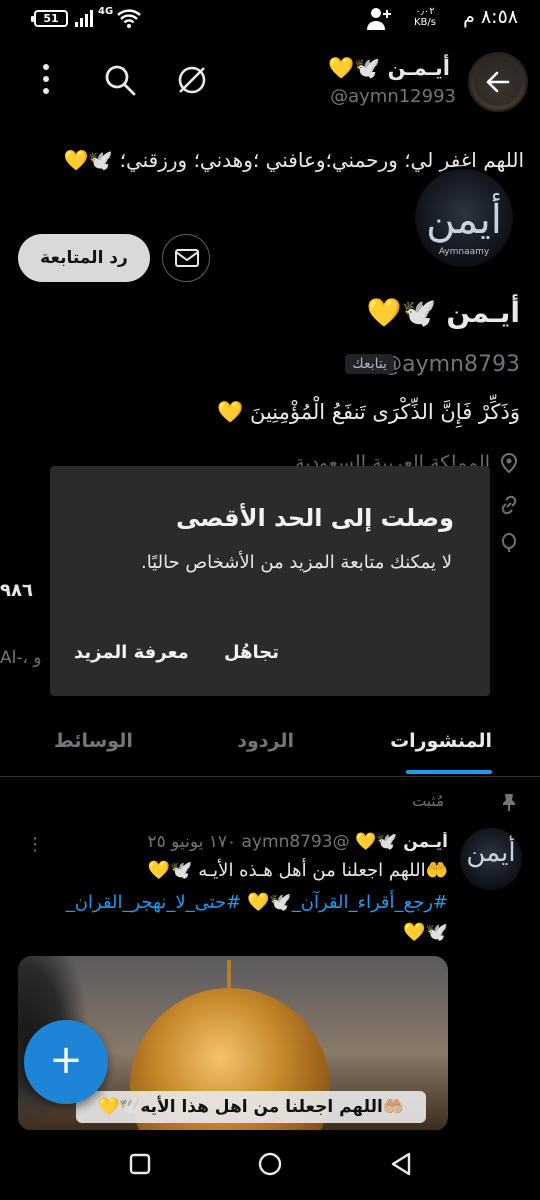  Describe the element at coordinates (509, 505) in the screenshot. I see `link-icon` at that location.